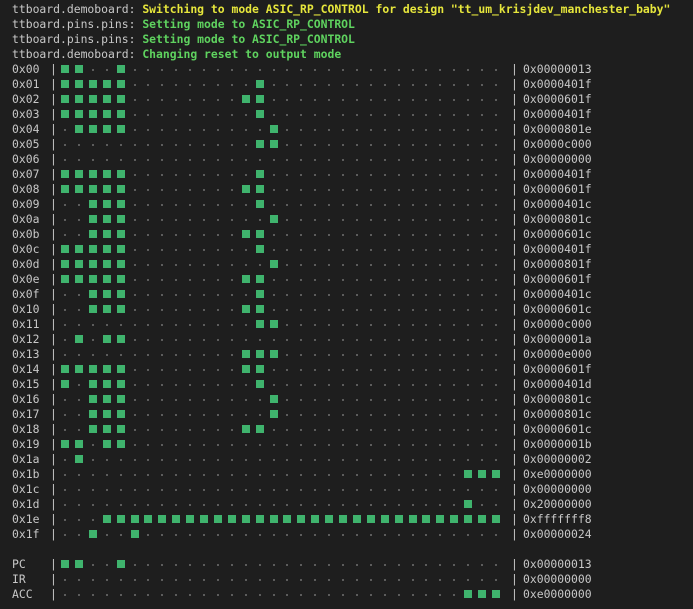  I want to click on memory-row: 0x0a | | 0x0000801c, so click(346, 219).